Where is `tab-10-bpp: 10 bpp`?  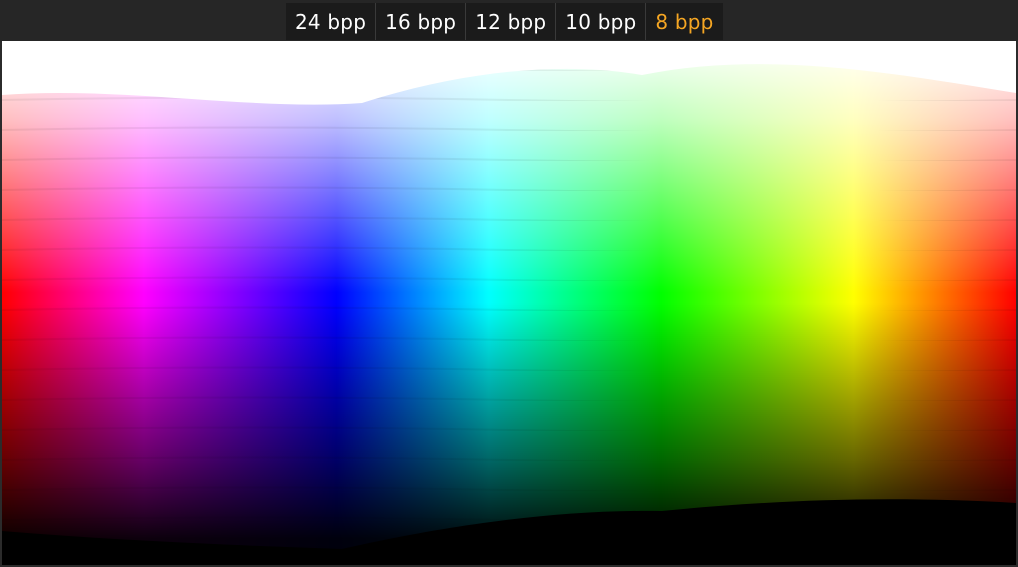 tab-10-bpp: 10 bpp is located at coordinates (601, 21).